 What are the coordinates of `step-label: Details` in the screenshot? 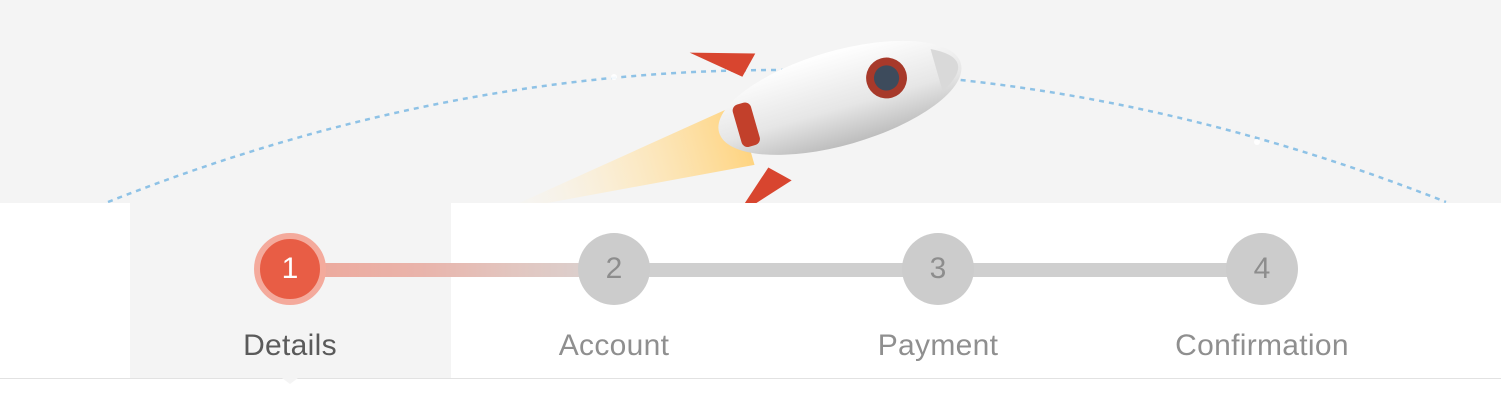 It's located at (290, 345).